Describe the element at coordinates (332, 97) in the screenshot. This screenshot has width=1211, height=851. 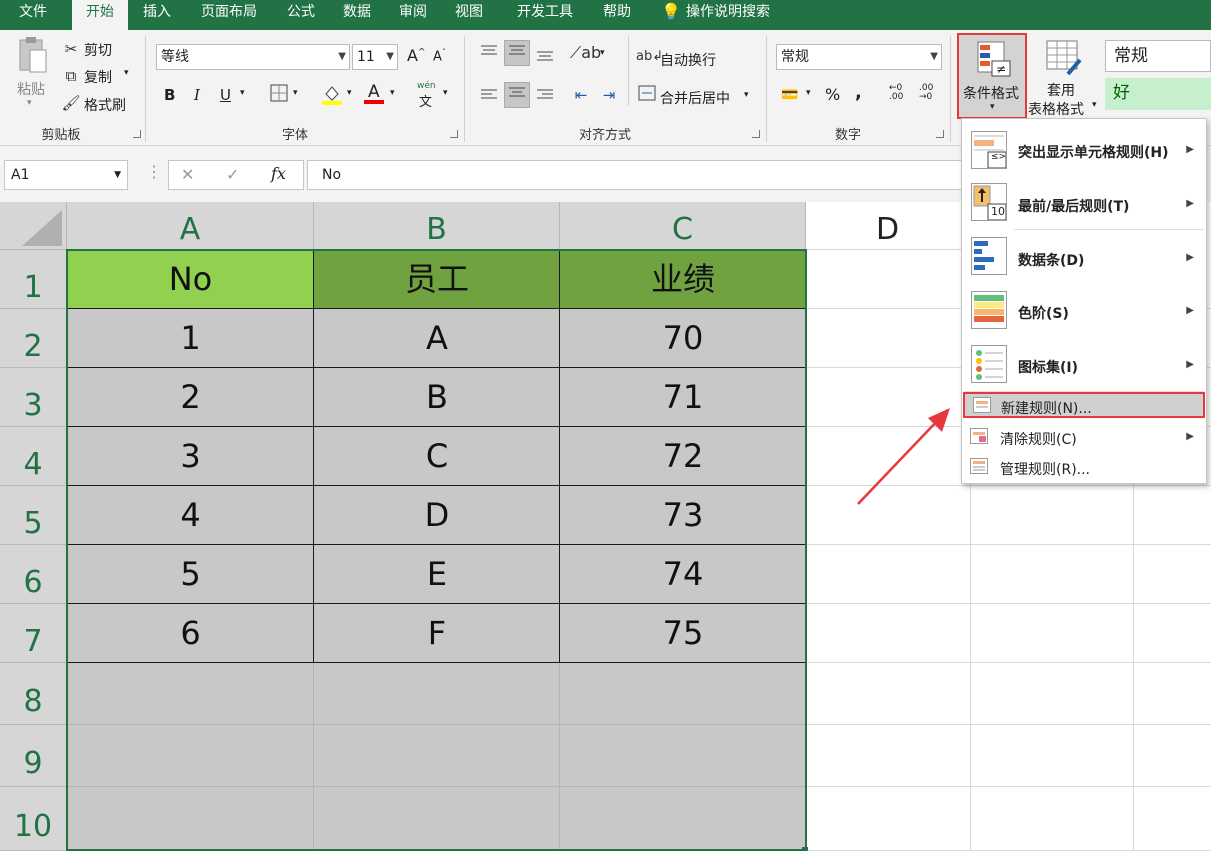
I see `fill-color-icon` at that location.